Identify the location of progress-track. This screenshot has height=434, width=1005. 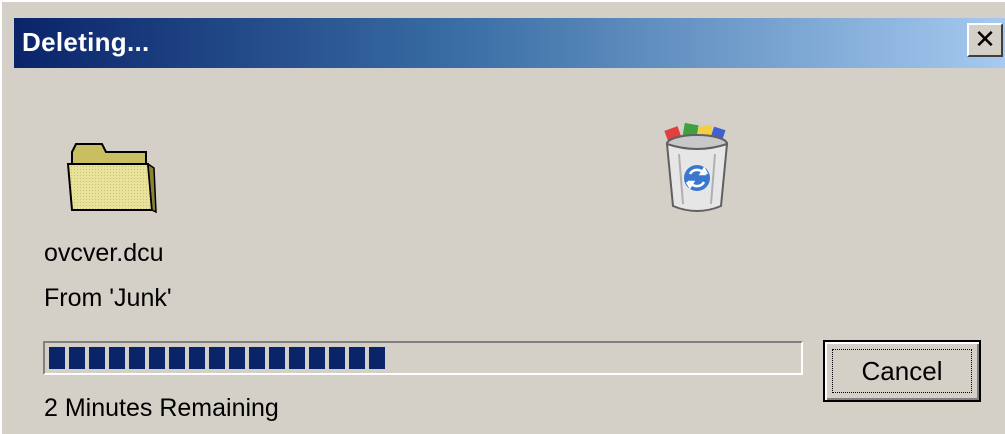
(423, 358).